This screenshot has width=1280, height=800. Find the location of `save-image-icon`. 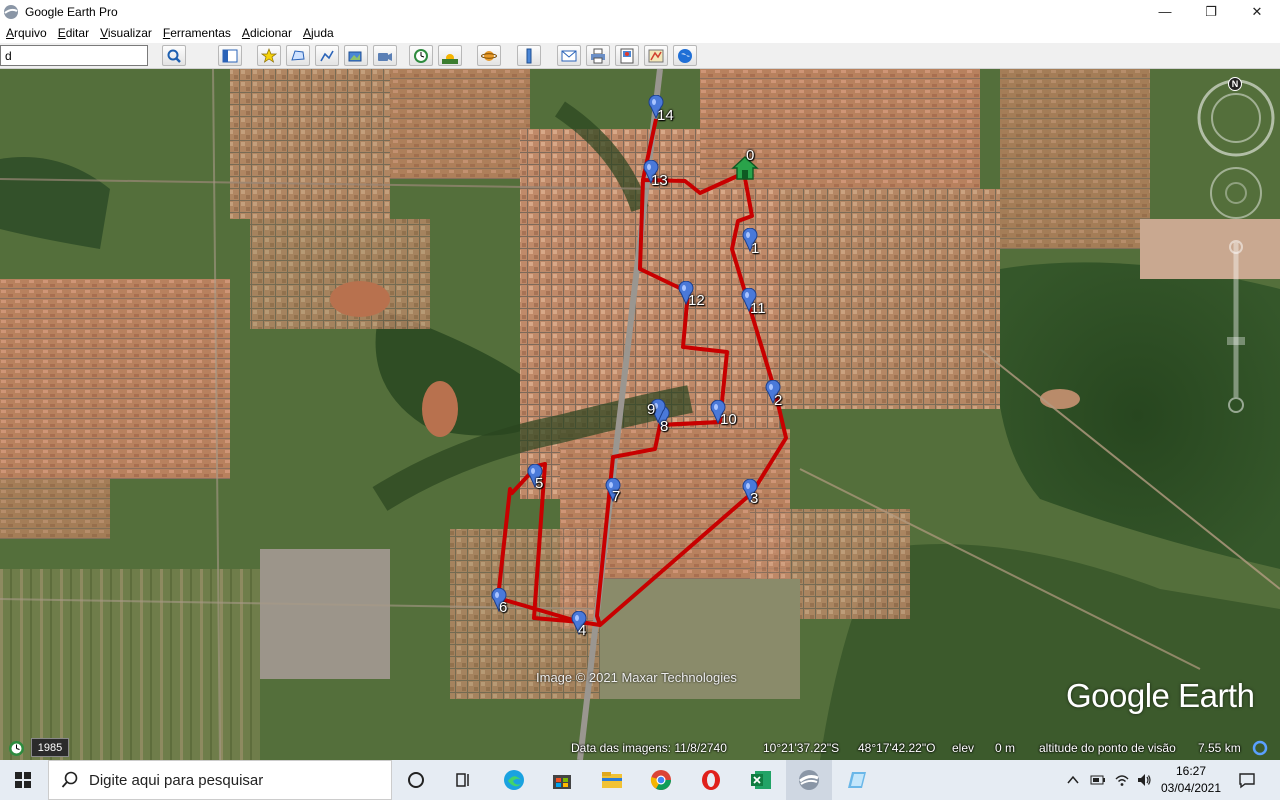

save-image-icon is located at coordinates (627, 55).